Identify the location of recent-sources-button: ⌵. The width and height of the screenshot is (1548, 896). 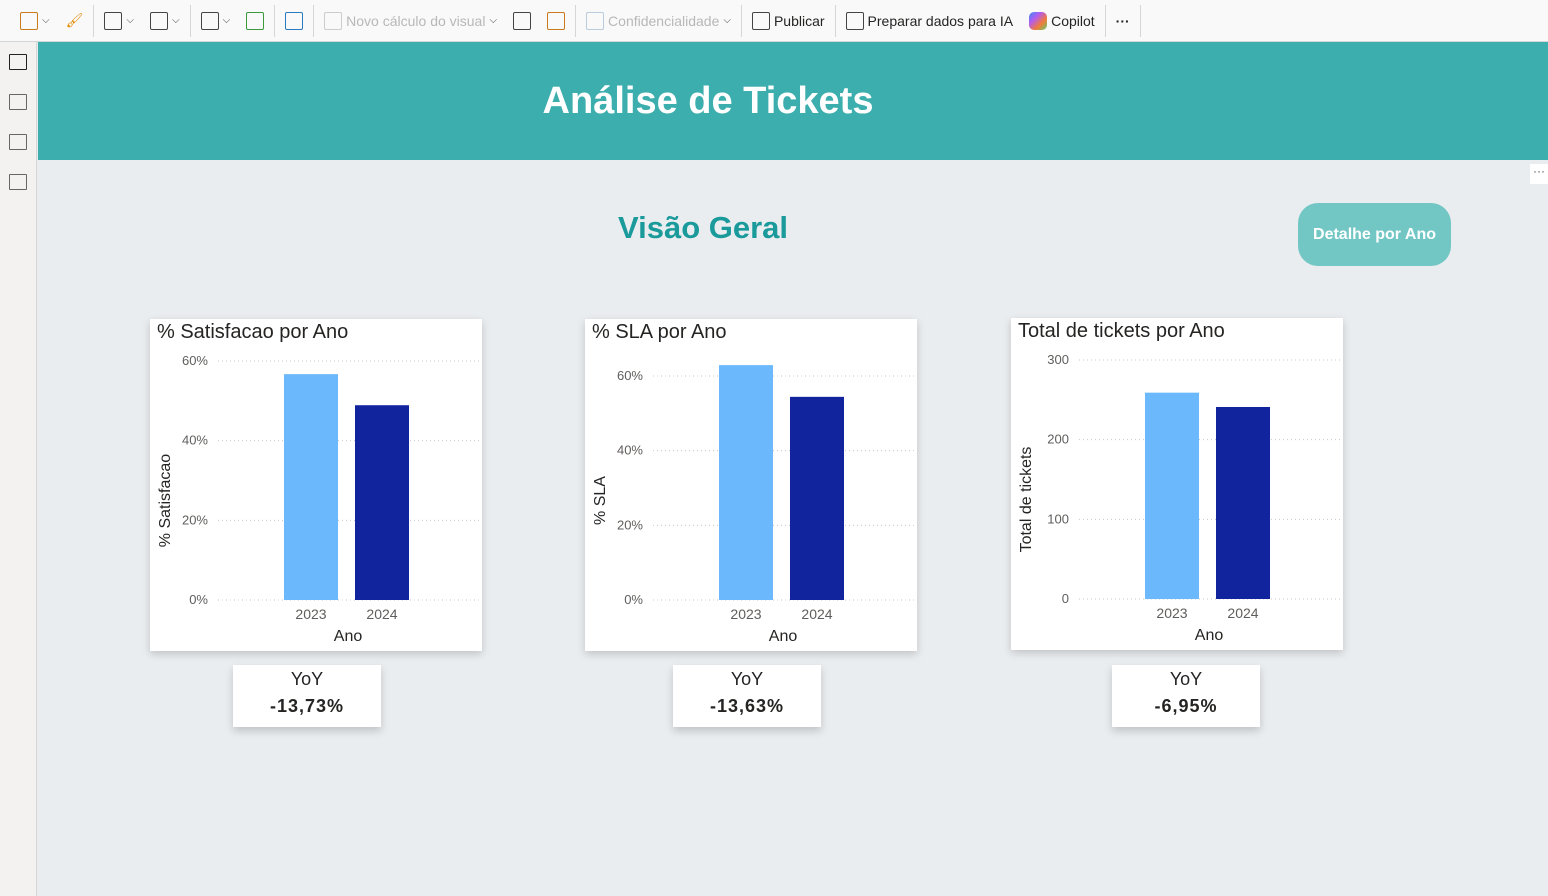
(165, 21).